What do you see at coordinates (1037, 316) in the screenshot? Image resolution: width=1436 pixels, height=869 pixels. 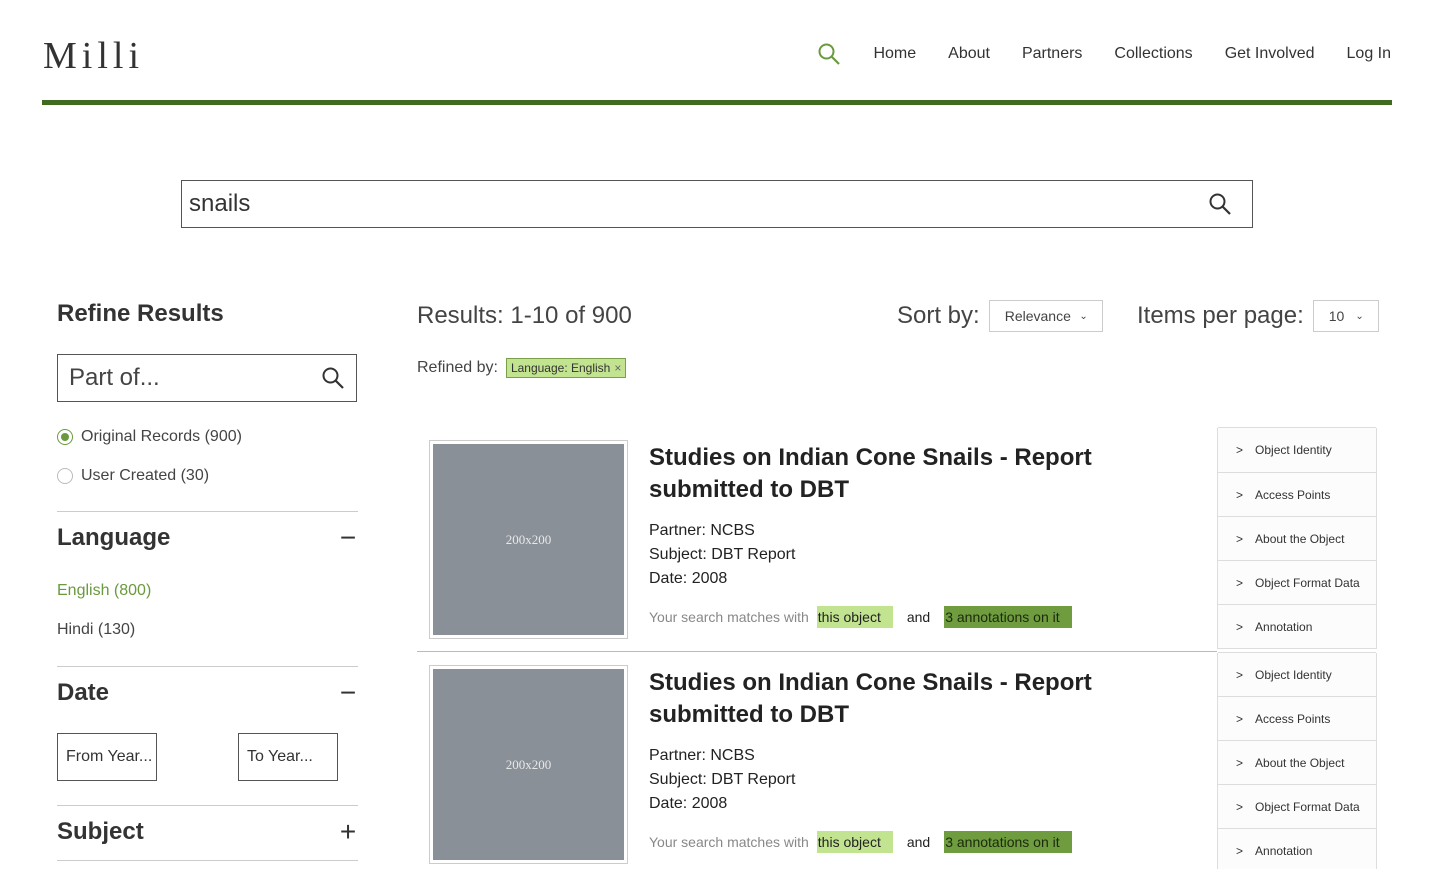 I see `sort-value: Relevance` at bounding box center [1037, 316].